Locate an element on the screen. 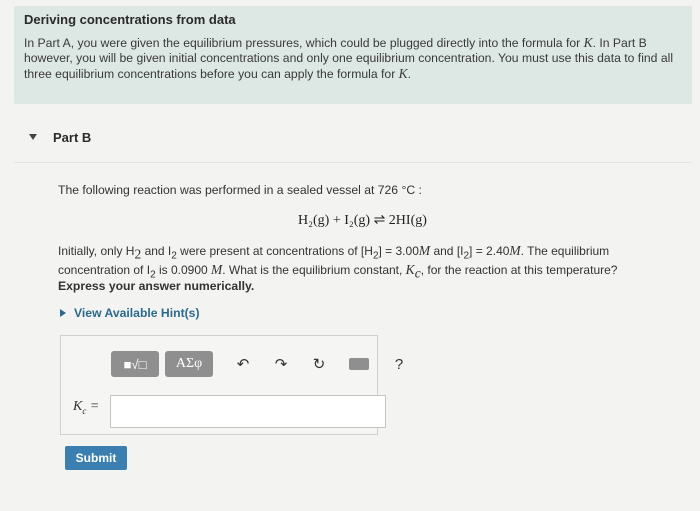 The image size is (700, 511). answer-panel: ■√□ ΑΣφ ↶ ↷ ↻ ? Kc = is located at coordinates (231, 385).